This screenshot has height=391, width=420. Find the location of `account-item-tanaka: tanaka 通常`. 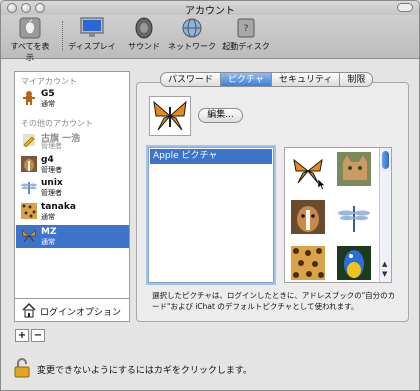

account-item-tanaka: tanaka 通常 is located at coordinates (72, 211).